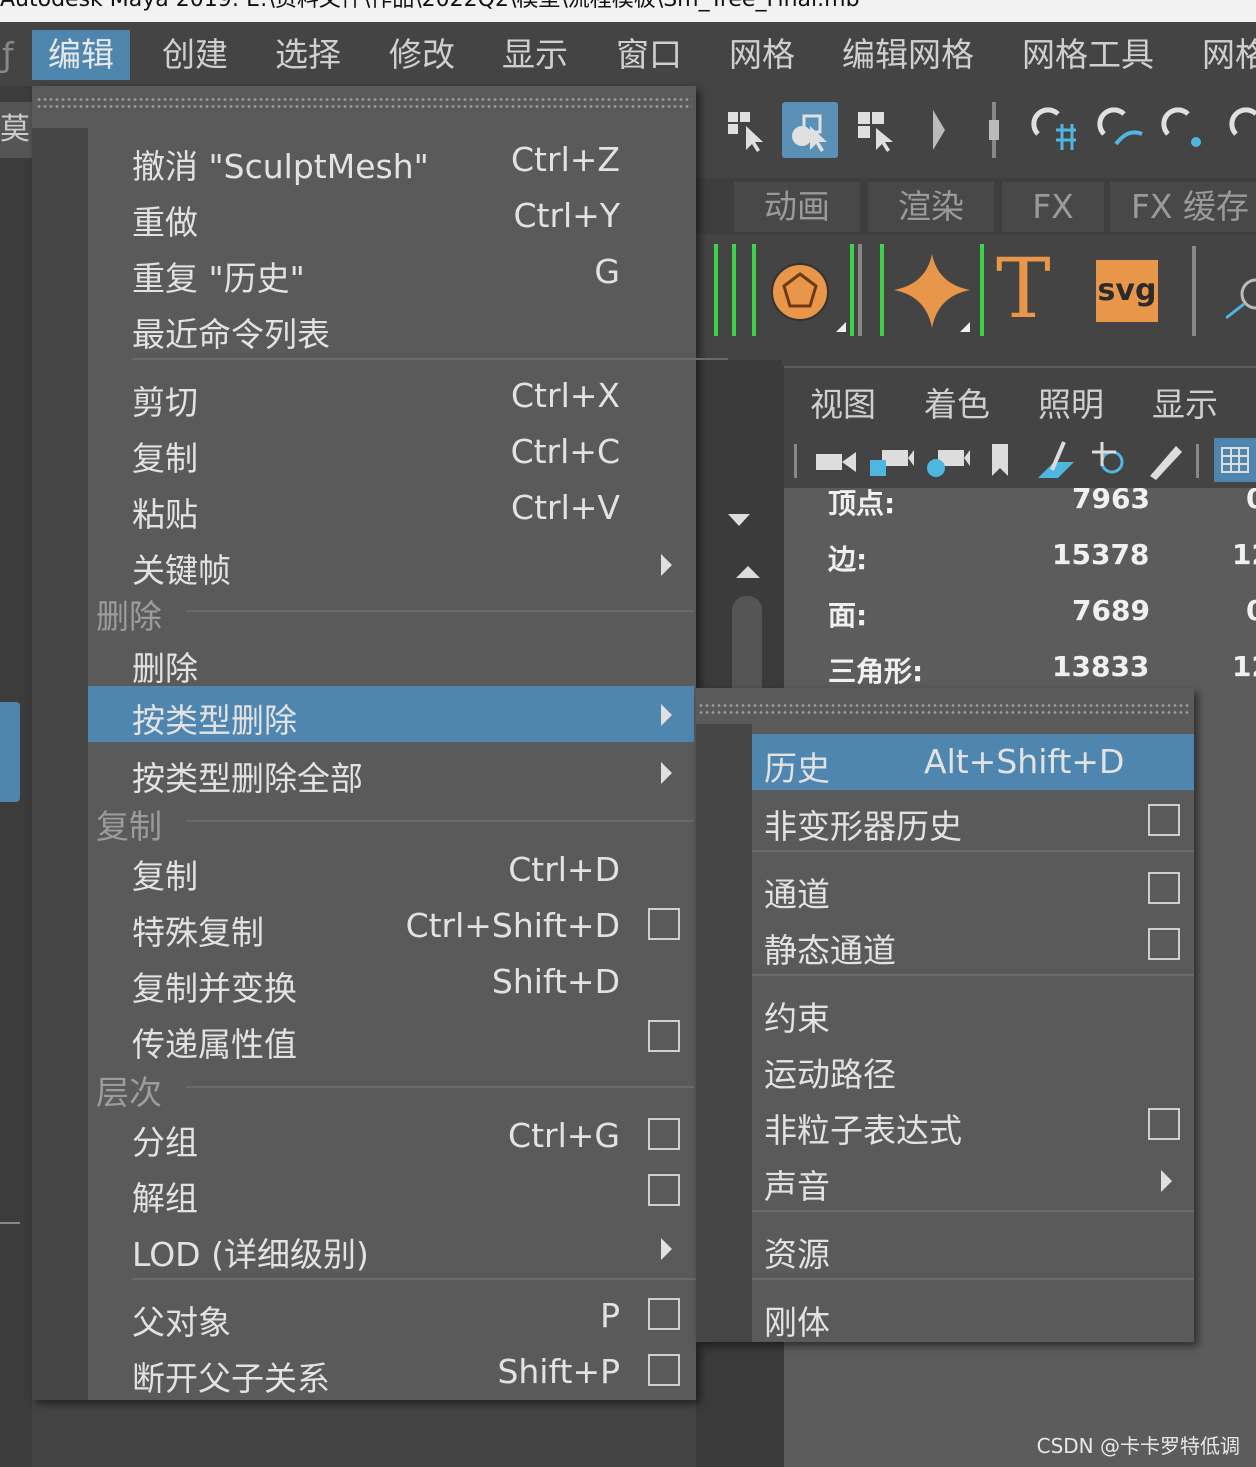 This screenshot has height=1467, width=1256. What do you see at coordinates (1183, 207) in the screenshot?
I see `tab-fx-cache: FX 缓存` at bounding box center [1183, 207].